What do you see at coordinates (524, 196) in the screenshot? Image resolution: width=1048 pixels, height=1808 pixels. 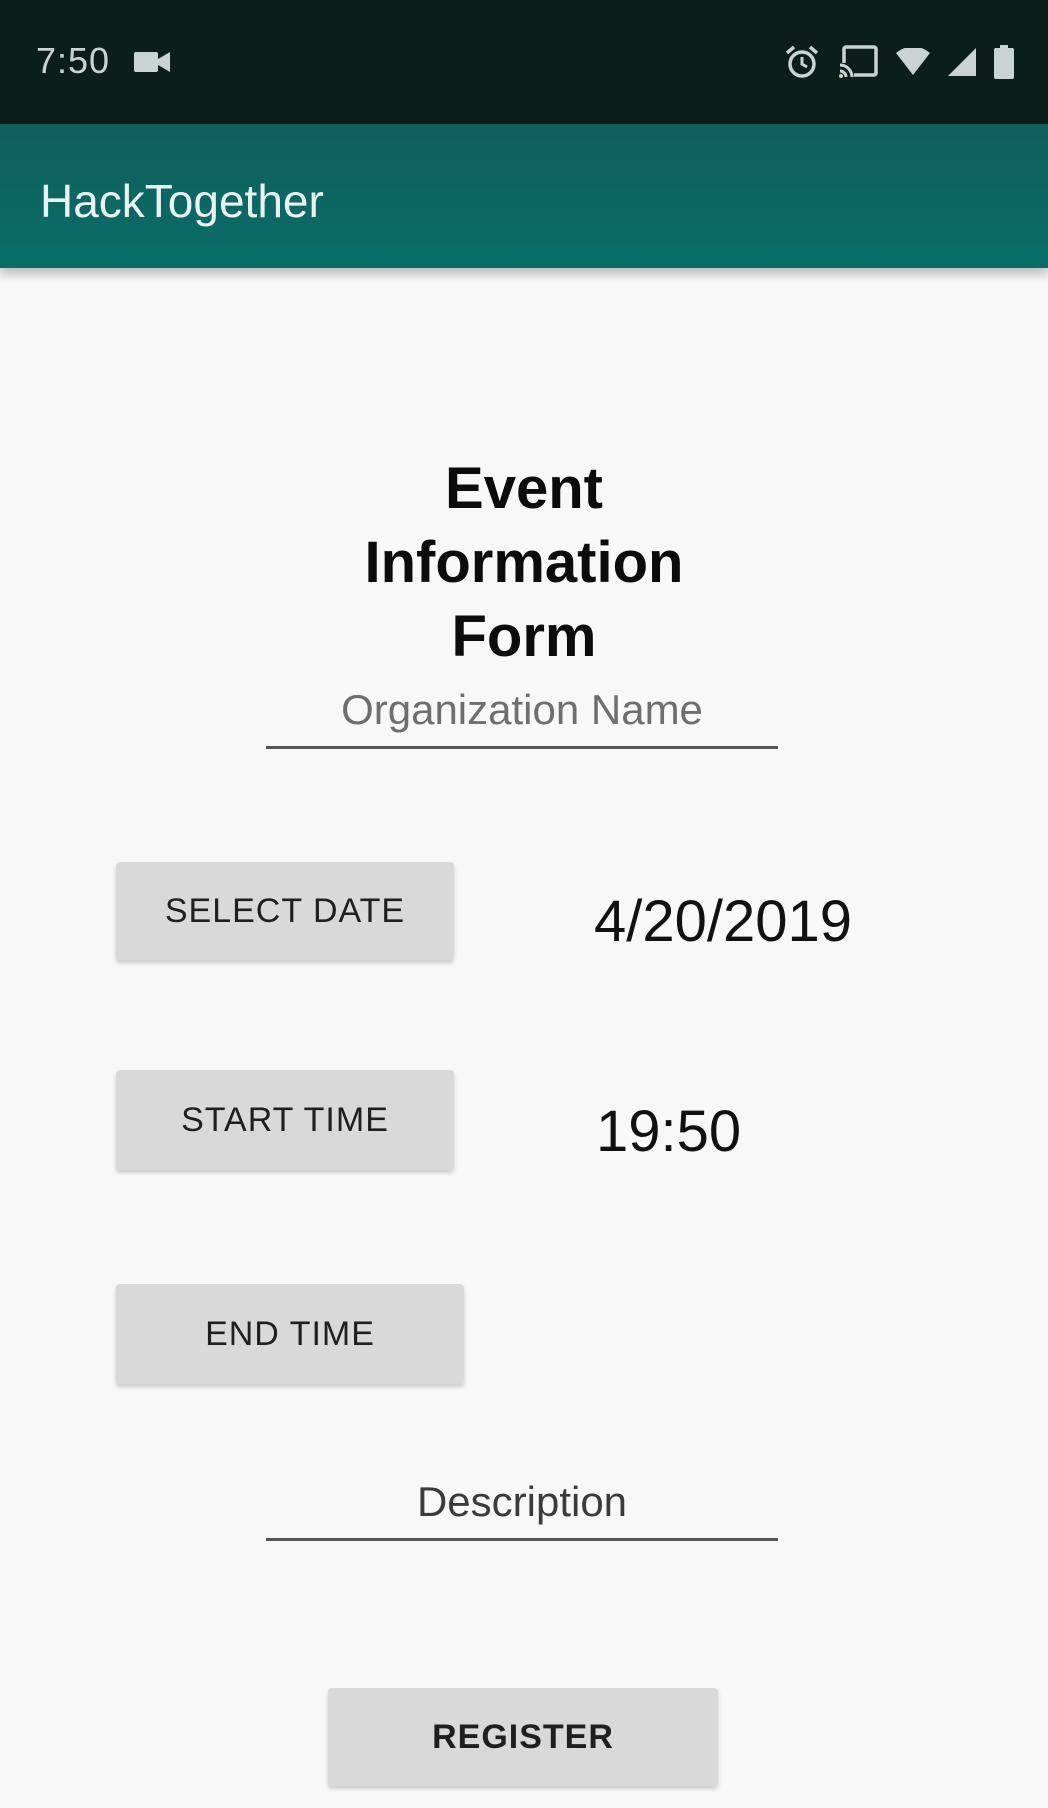 I see `app-bar: HackTogether` at bounding box center [524, 196].